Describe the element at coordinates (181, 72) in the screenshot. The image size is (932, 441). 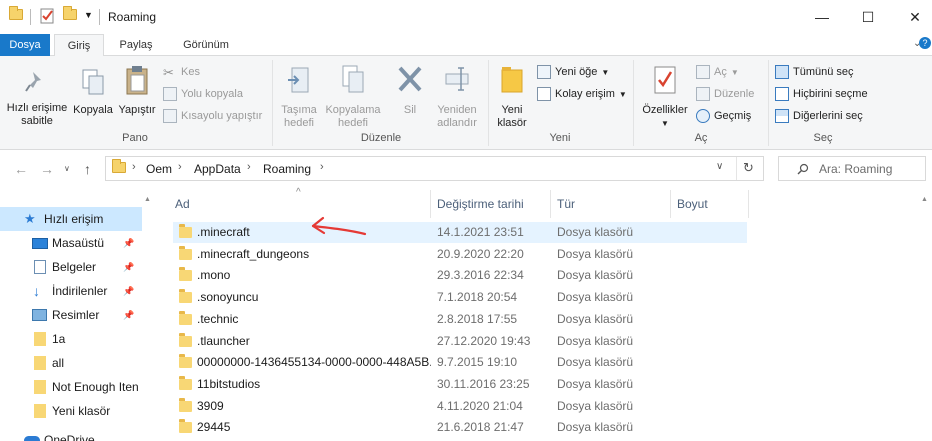
I see `cut-button: ✂ Kes` at that location.